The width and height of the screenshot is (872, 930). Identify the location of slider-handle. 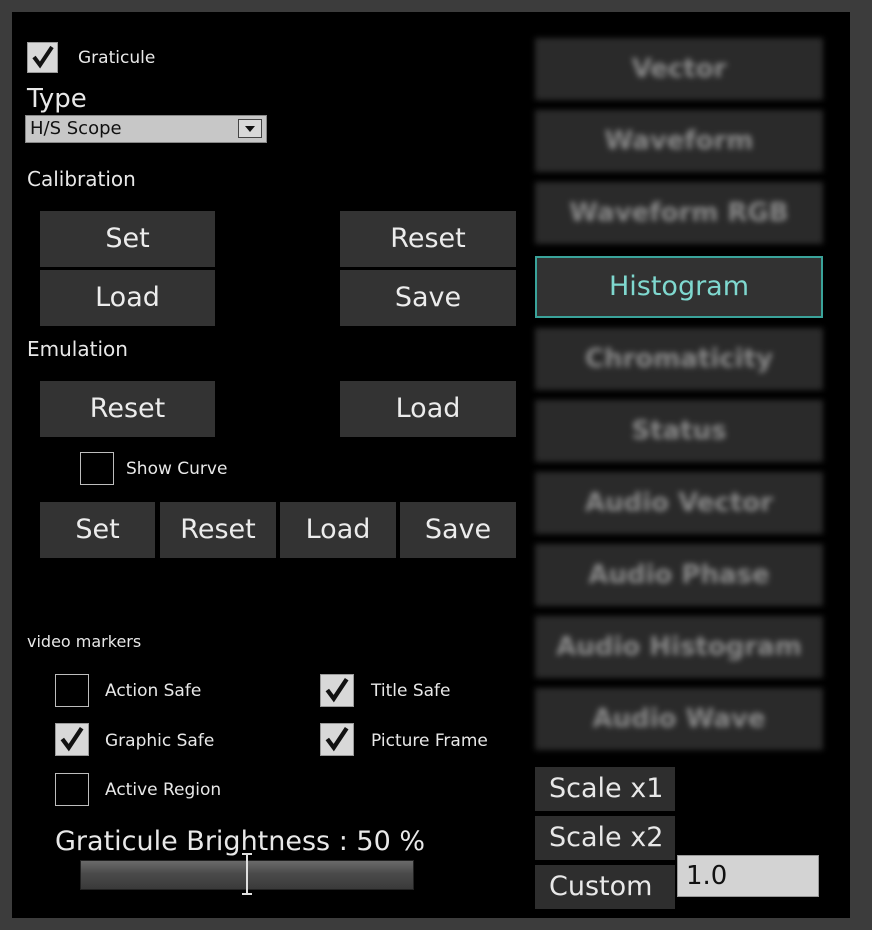
(247, 874).